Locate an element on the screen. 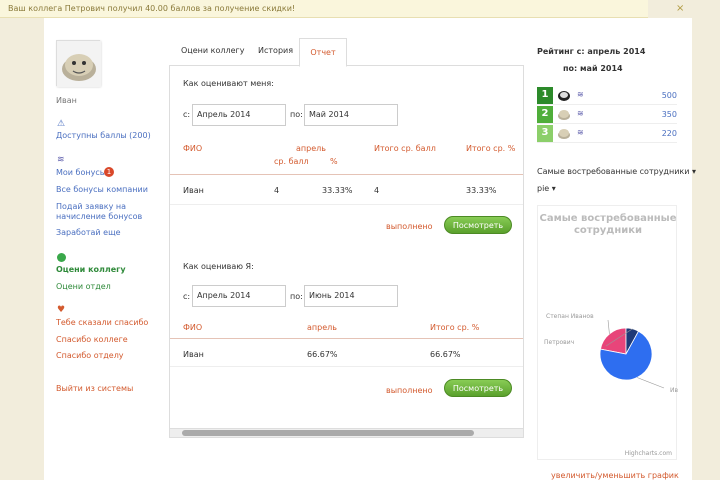  t1-total-score: 4 is located at coordinates (377, 190).